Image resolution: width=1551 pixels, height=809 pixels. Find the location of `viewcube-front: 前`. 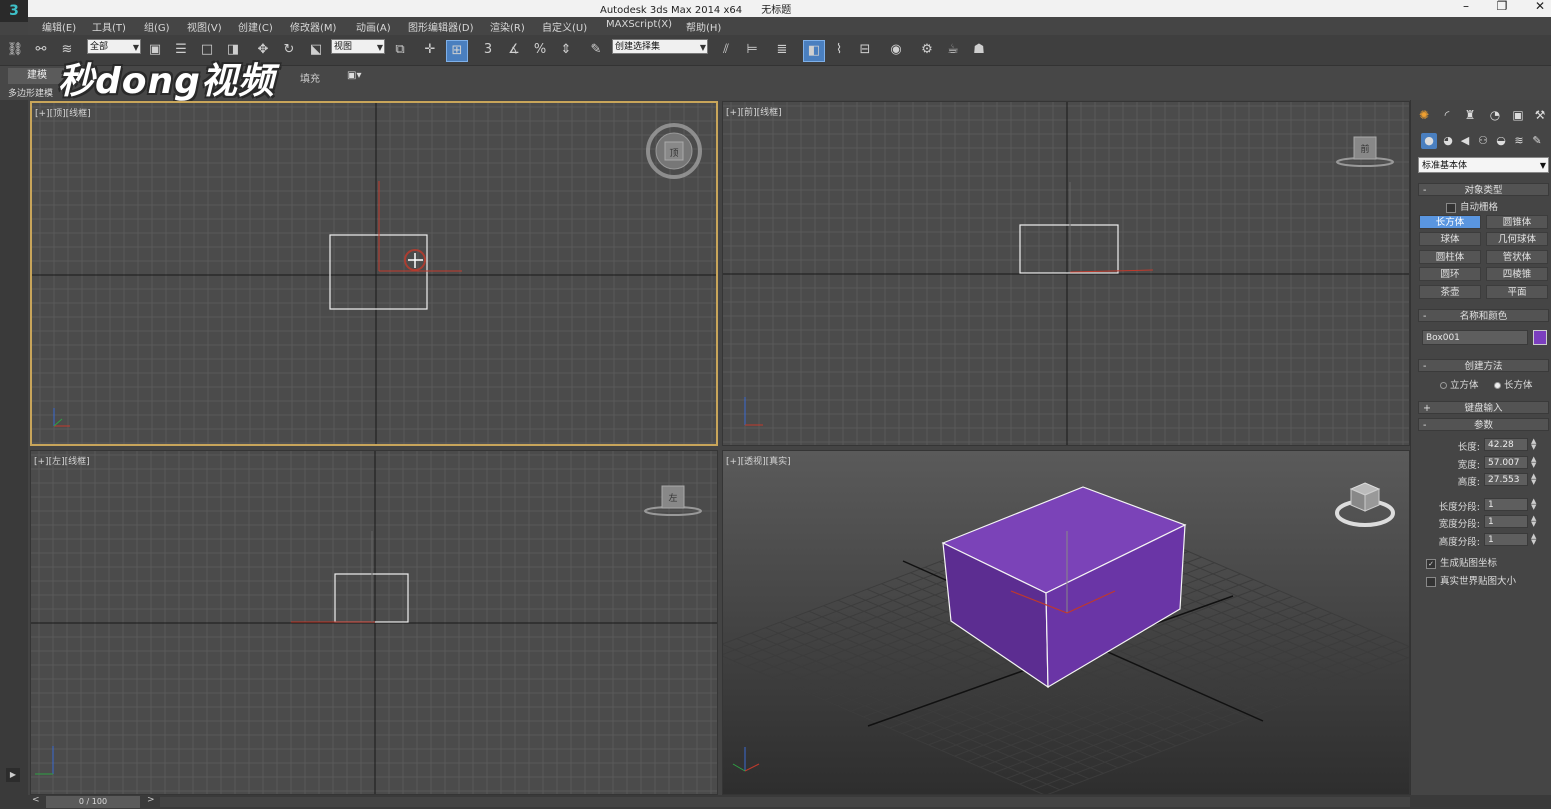

viewcube-front: 前 is located at coordinates (1365, 152).